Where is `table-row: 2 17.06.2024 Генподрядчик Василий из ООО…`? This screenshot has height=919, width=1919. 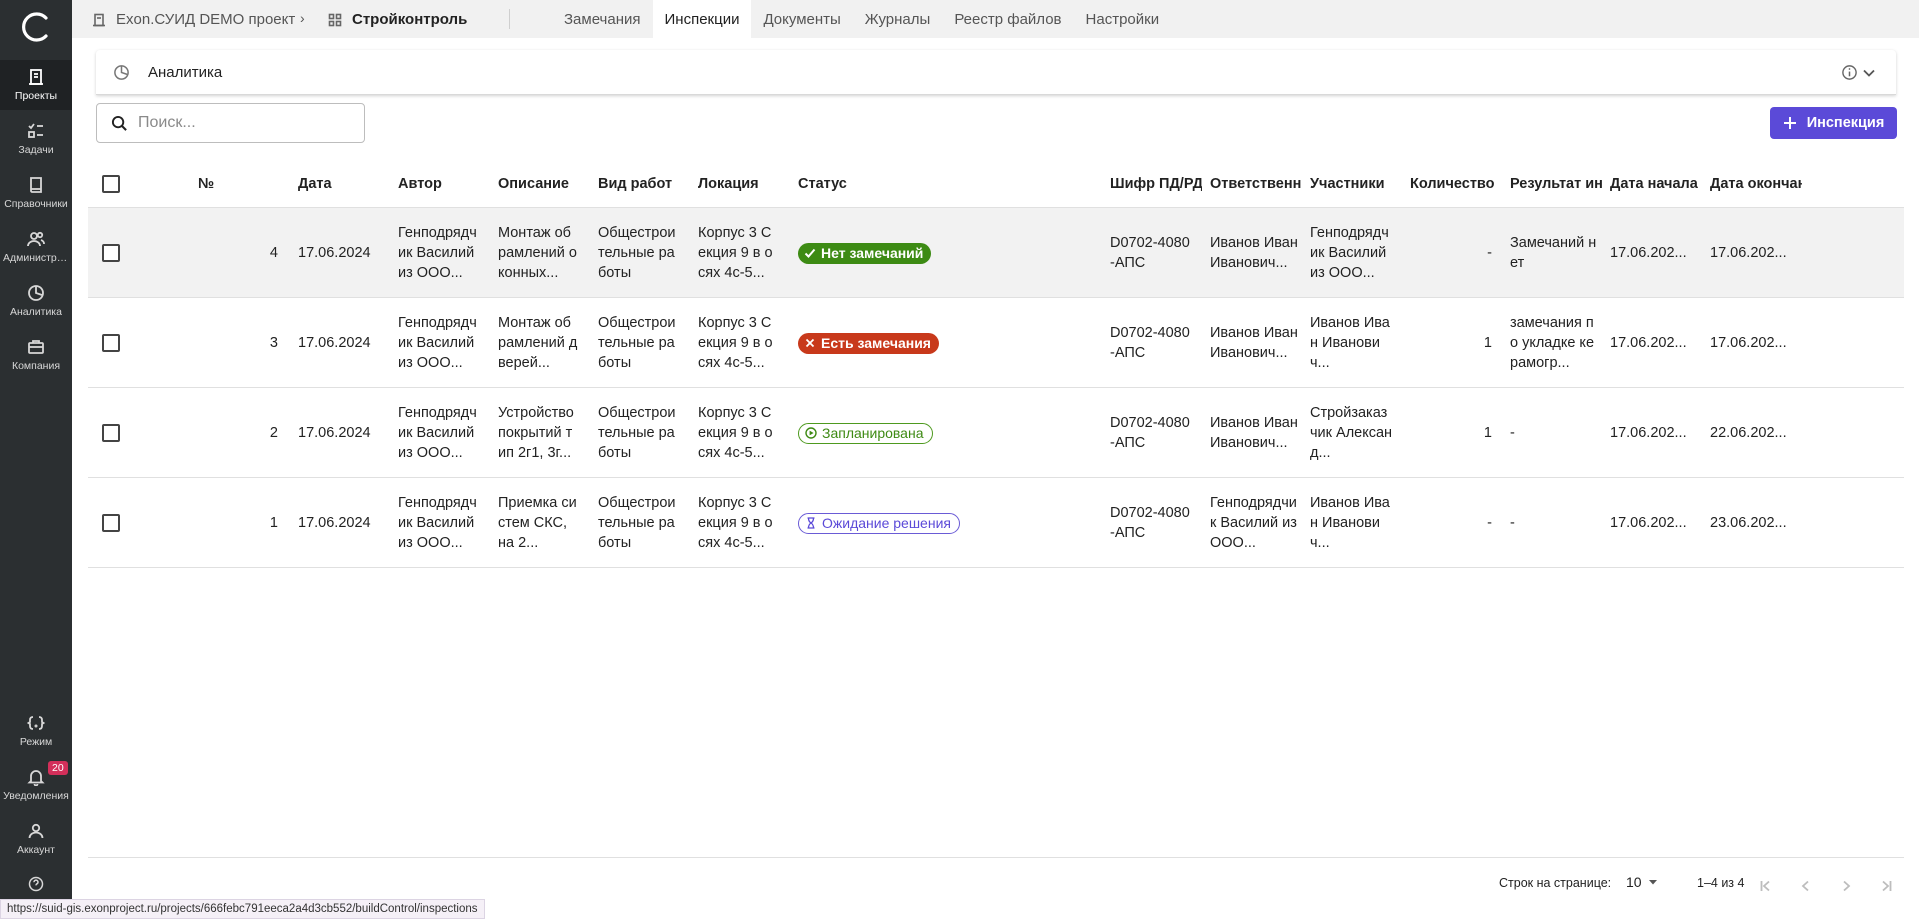
table-row: 2 17.06.2024 Генподрядчик Василий из ООО… is located at coordinates (996, 433).